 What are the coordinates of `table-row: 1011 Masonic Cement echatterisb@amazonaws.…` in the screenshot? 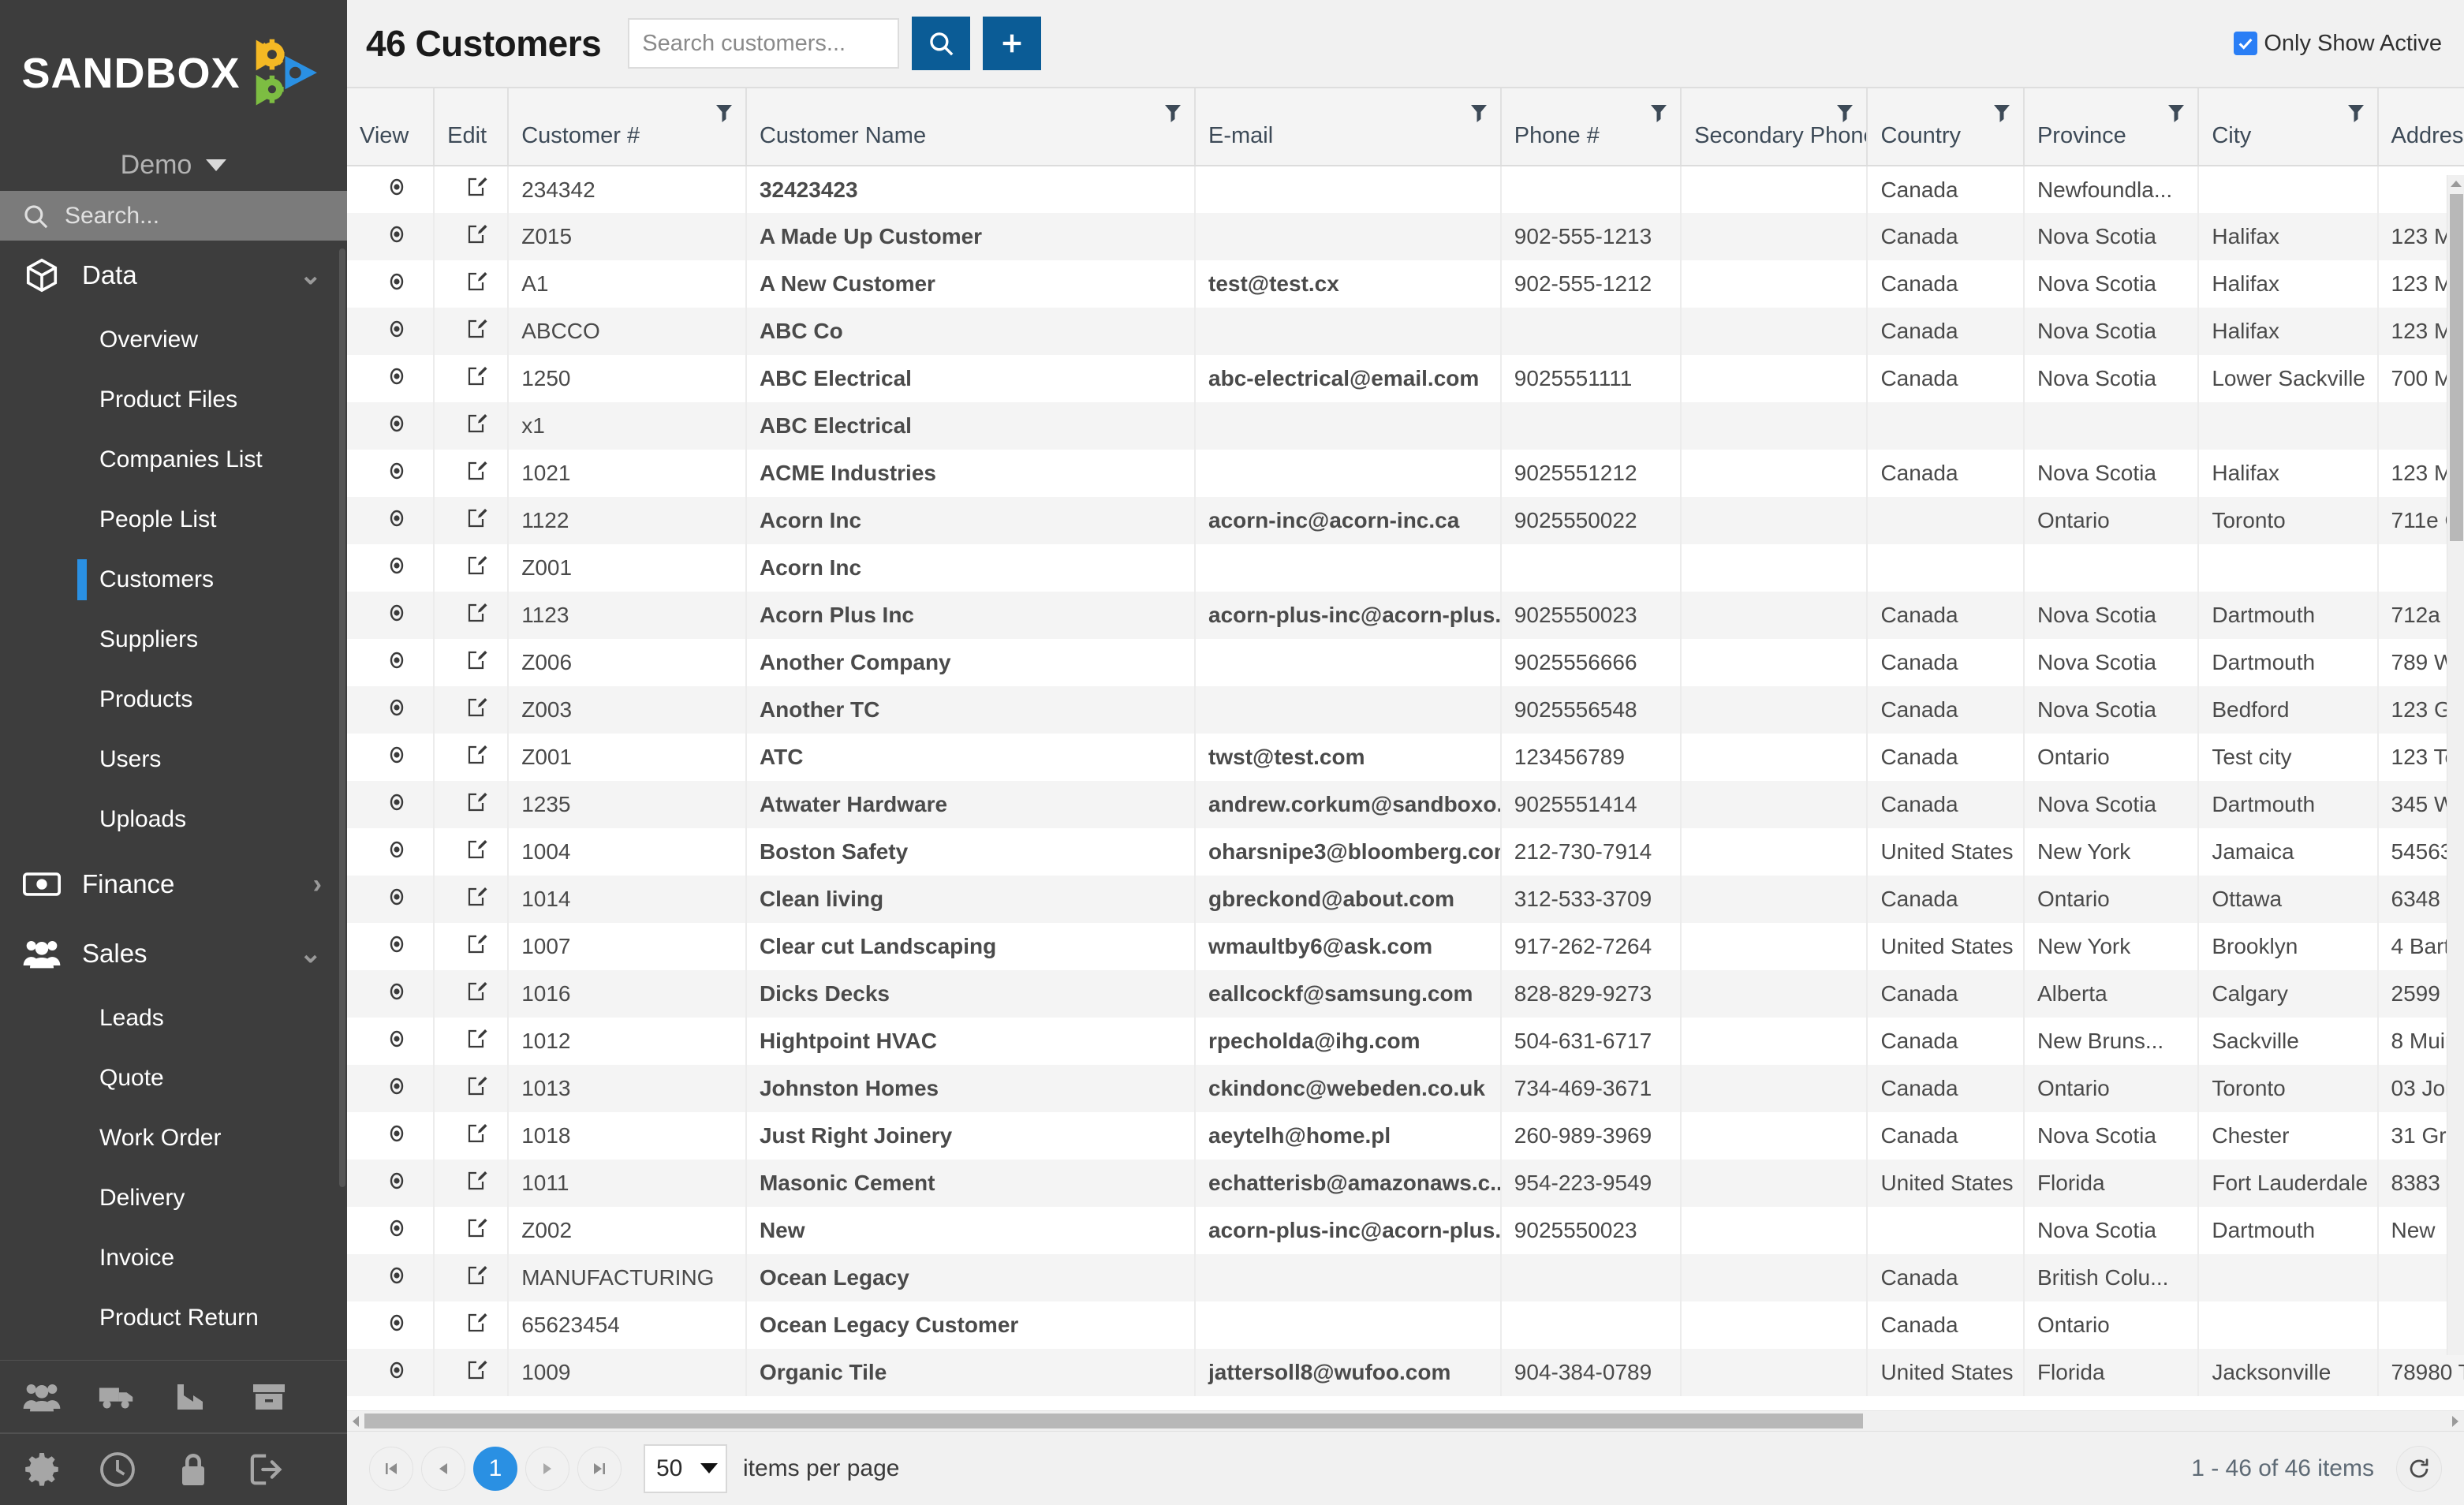 It's located at (1405, 1183).